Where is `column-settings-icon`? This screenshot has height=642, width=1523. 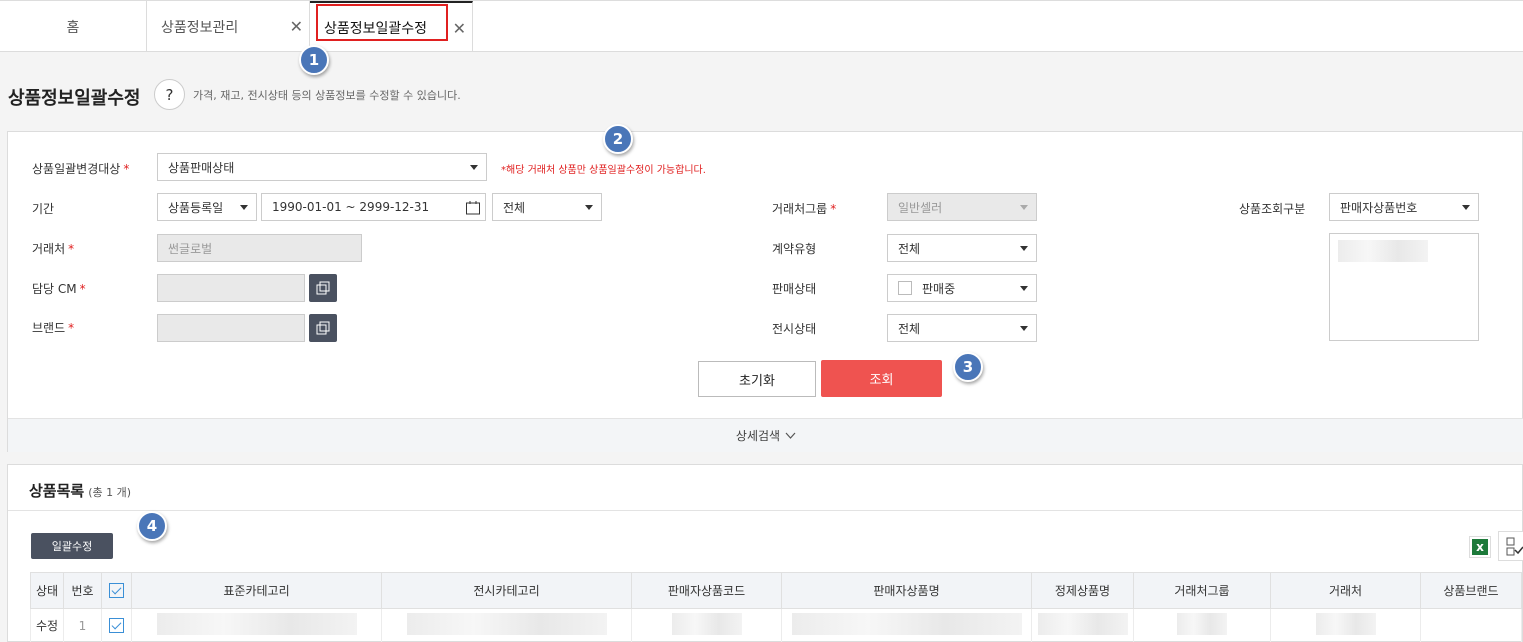
column-settings-icon is located at coordinates (1510, 546).